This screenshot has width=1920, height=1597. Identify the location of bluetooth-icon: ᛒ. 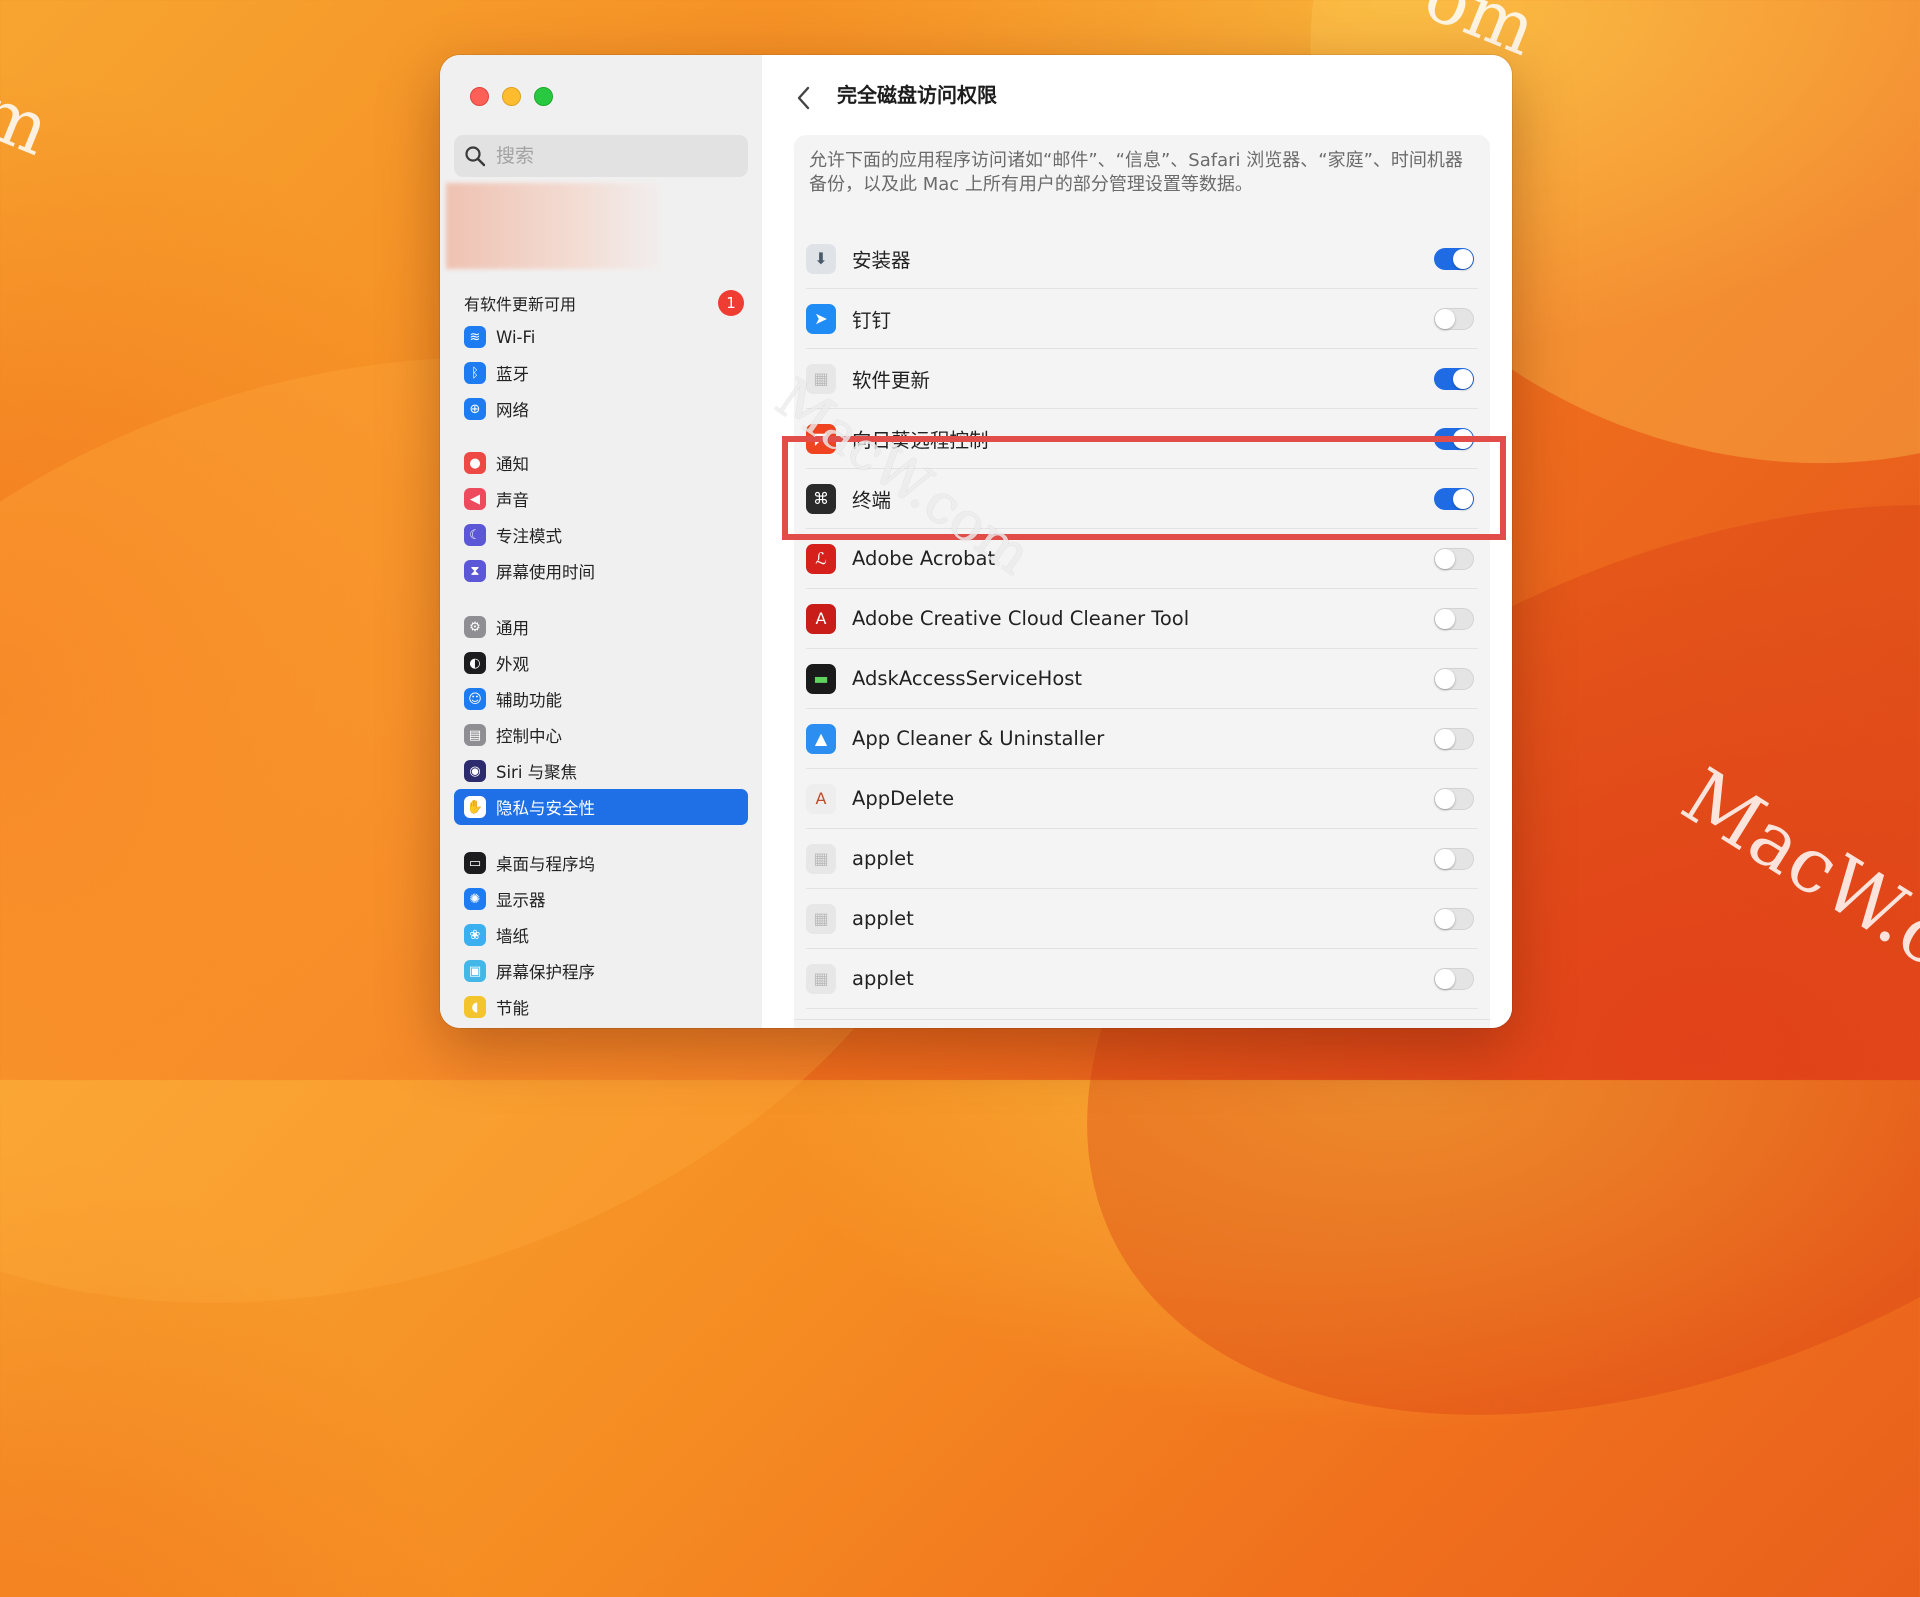
(475, 373).